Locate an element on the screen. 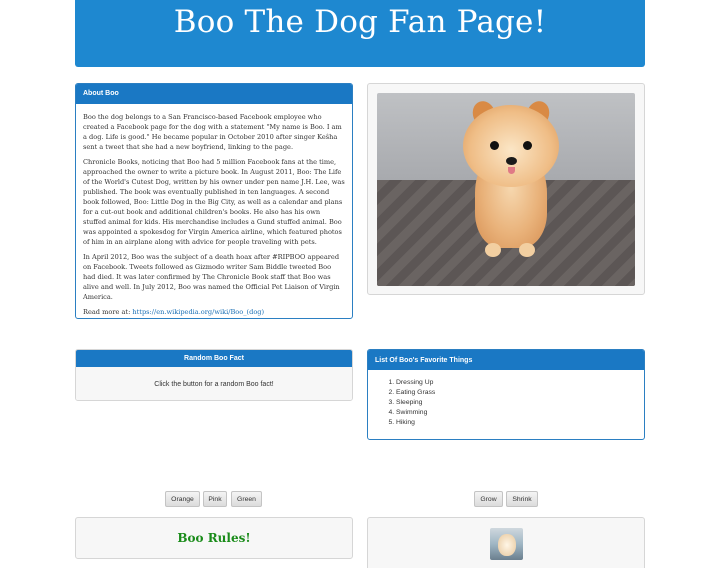  random-fact-text: Click the button for a random Boo fact! is located at coordinates (214, 383).